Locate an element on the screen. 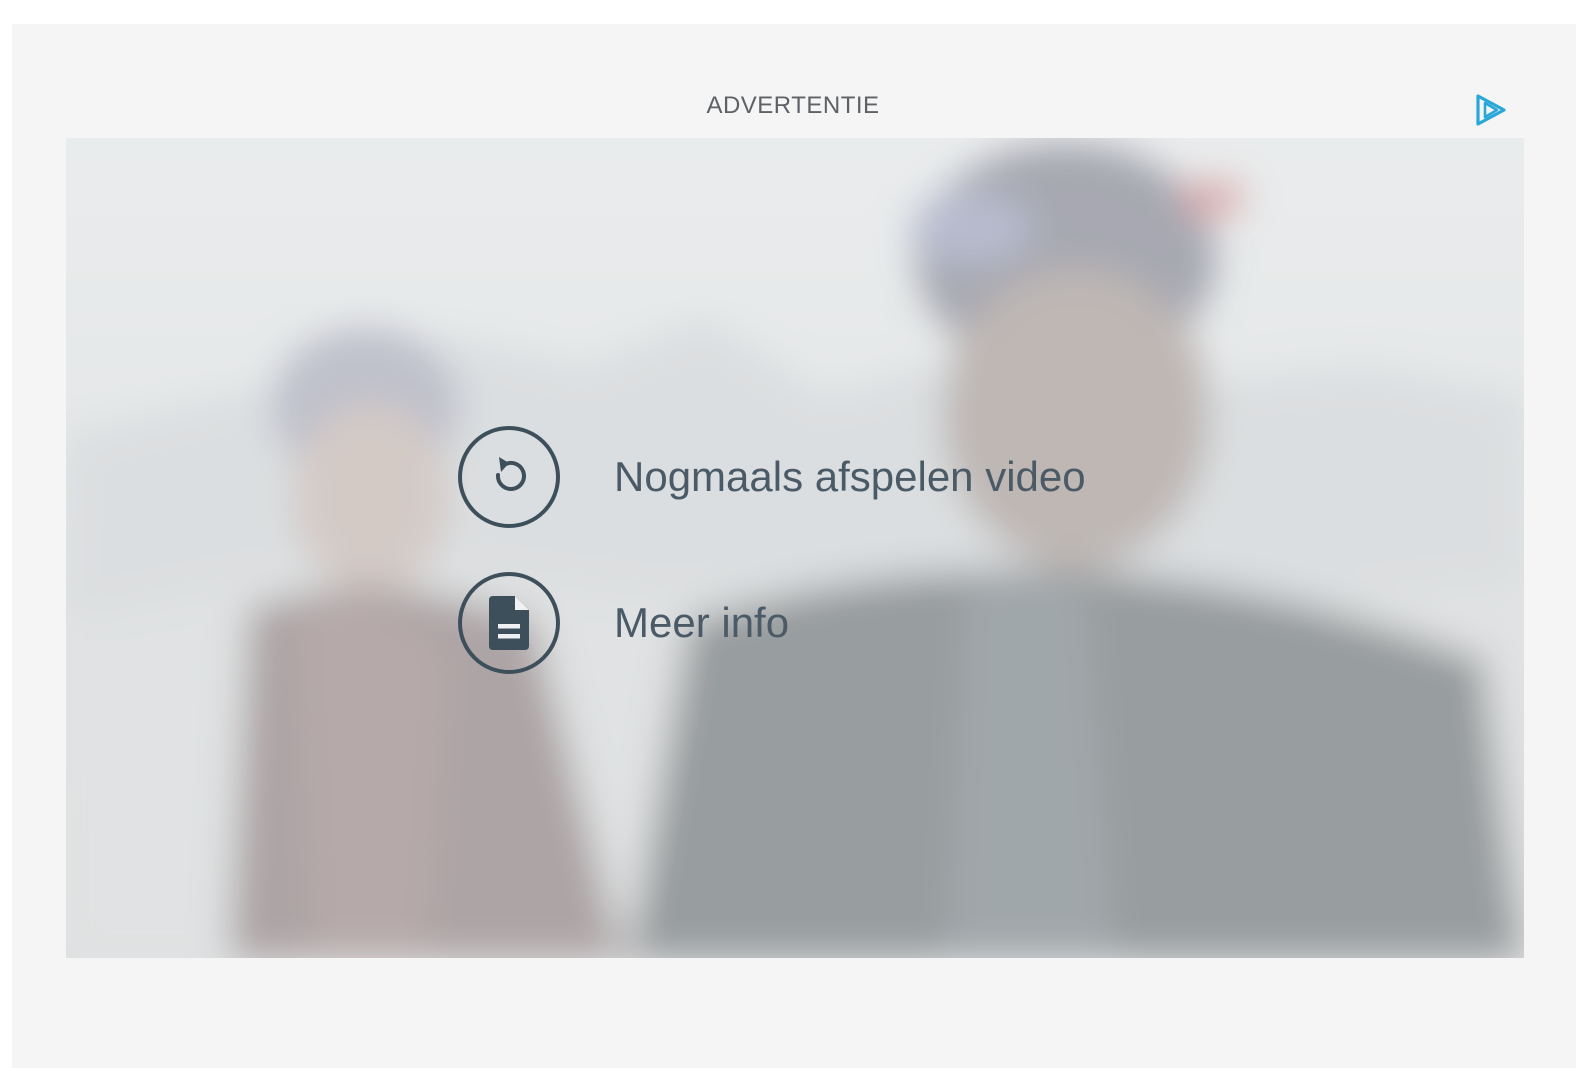 Image resolution: width=1576 pixels, height=1068 pixels. end-screen-options: Nogmaals afspelen video Meer info is located at coordinates (772, 568).